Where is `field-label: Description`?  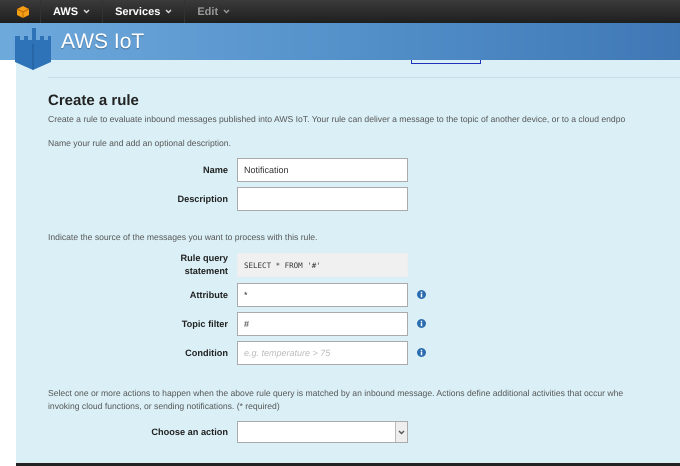
field-label: Description is located at coordinates (202, 199).